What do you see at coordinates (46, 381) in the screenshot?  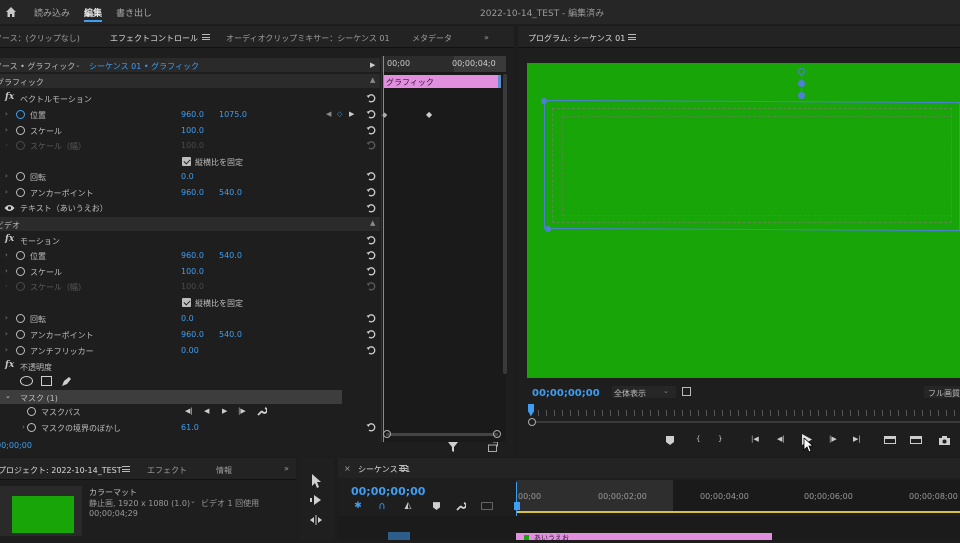 I see `rectangle-mask-icon` at bounding box center [46, 381].